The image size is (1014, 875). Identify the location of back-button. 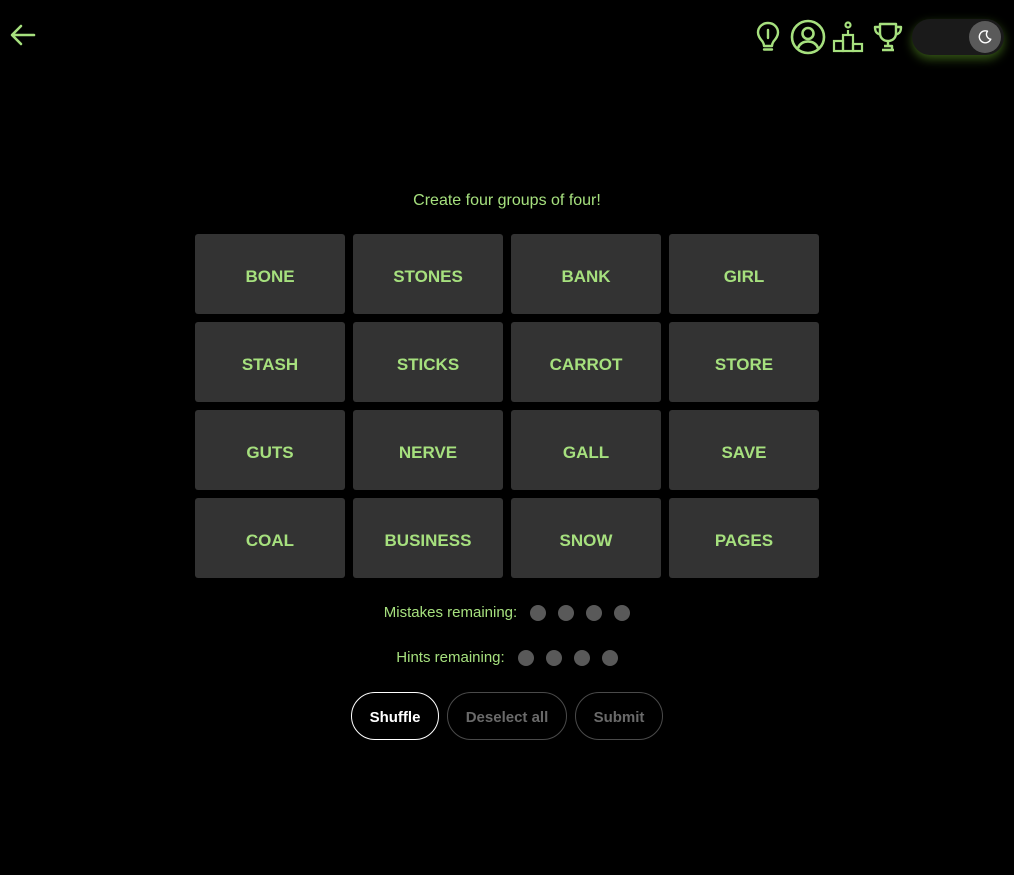
(23, 35).